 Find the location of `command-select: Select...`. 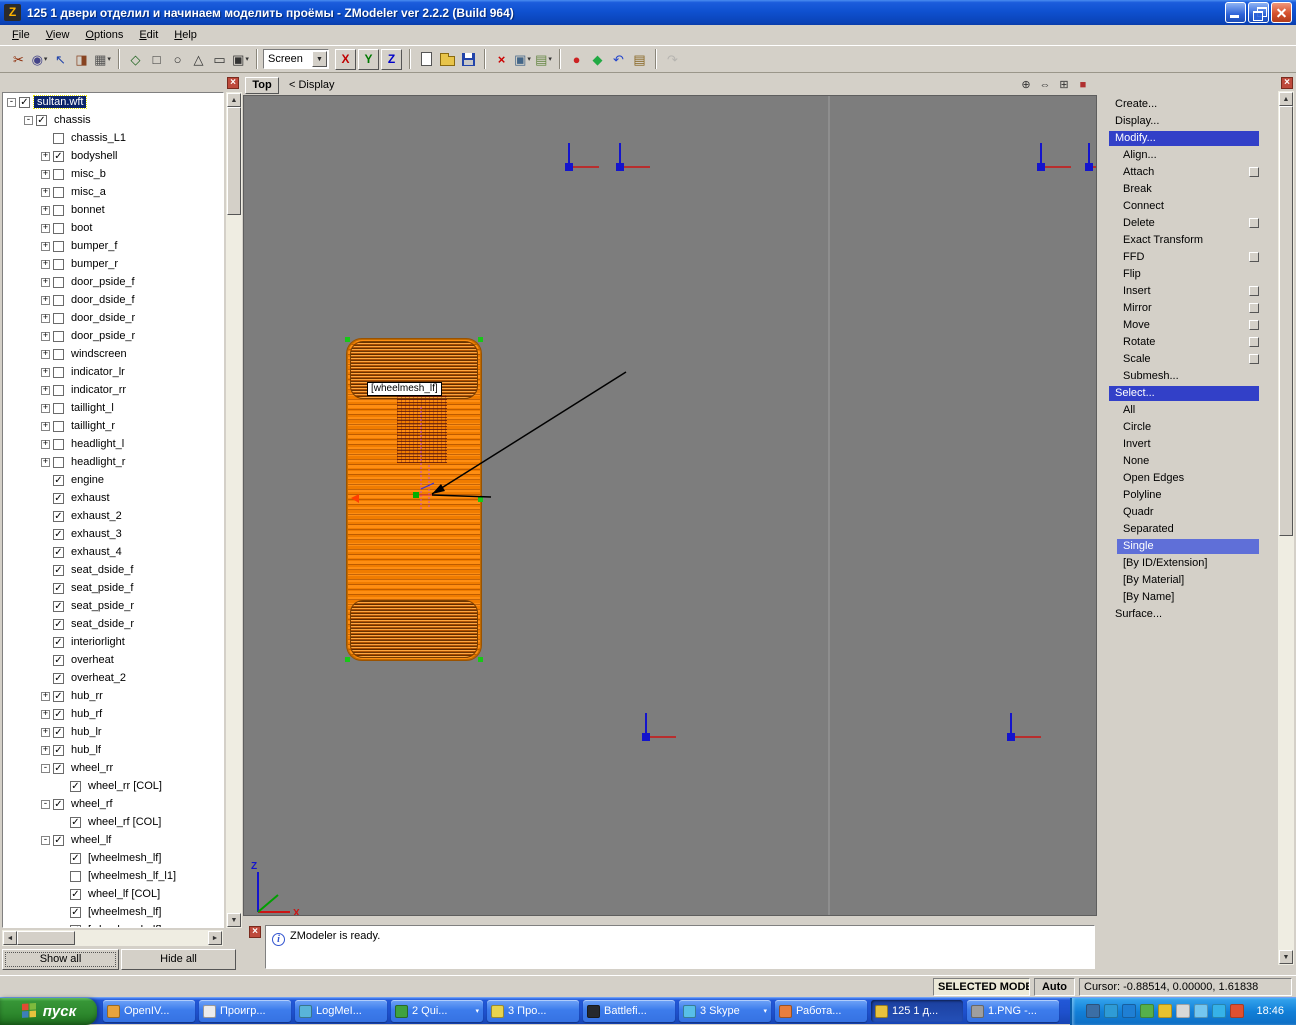

command-select: Select... is located at coordinates (1183, 393).